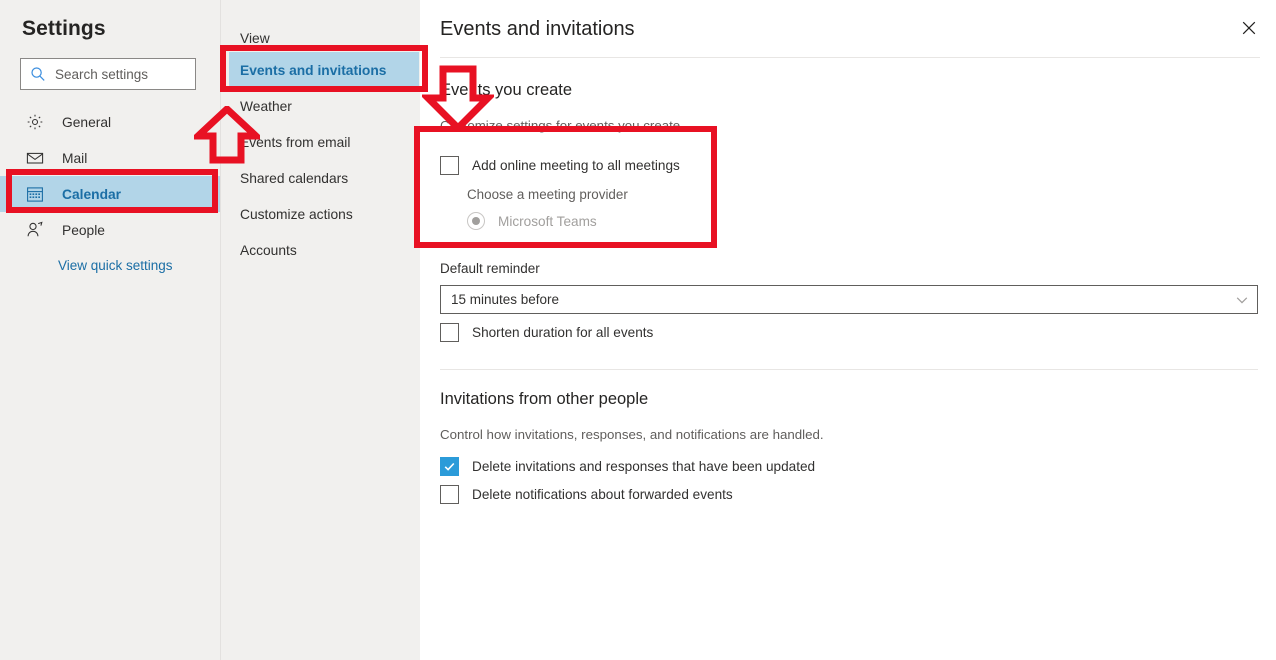 This screenshot has height=660, width=1276. I want to click on subnav-item-weather: Weather, so click(324, 106).